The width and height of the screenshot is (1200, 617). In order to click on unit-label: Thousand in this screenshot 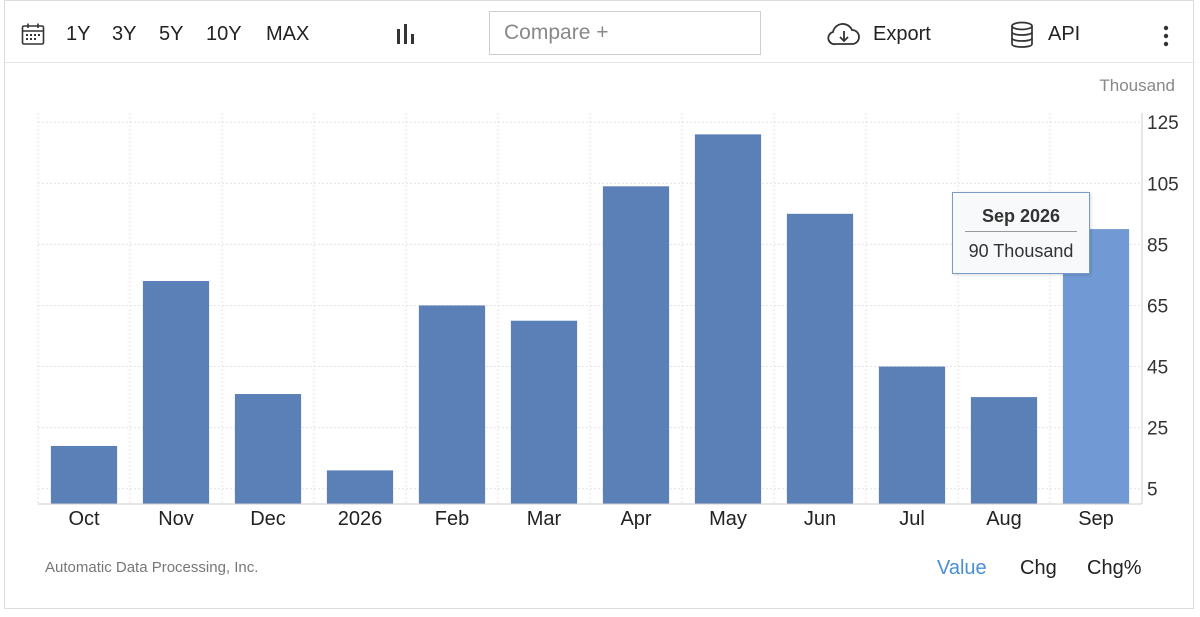, I will do `click(1137, 85)`.